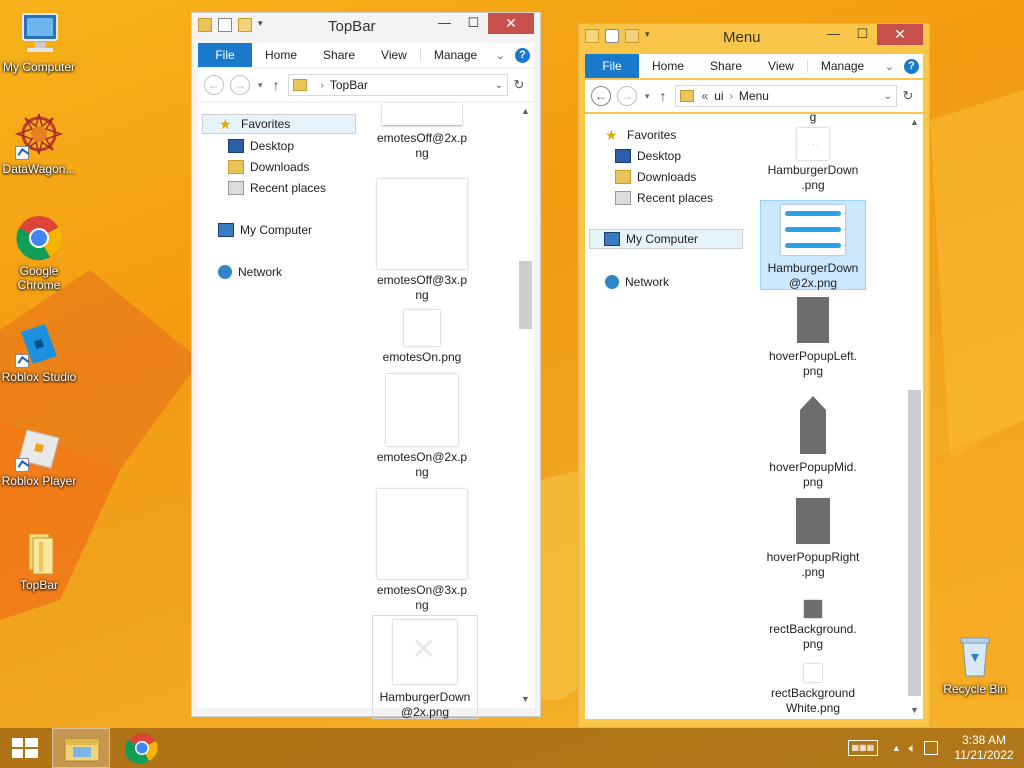  Describe the element at coordinates (813, 690) in the screenshot. I see `file-item: rectBackground White.png` at that location.